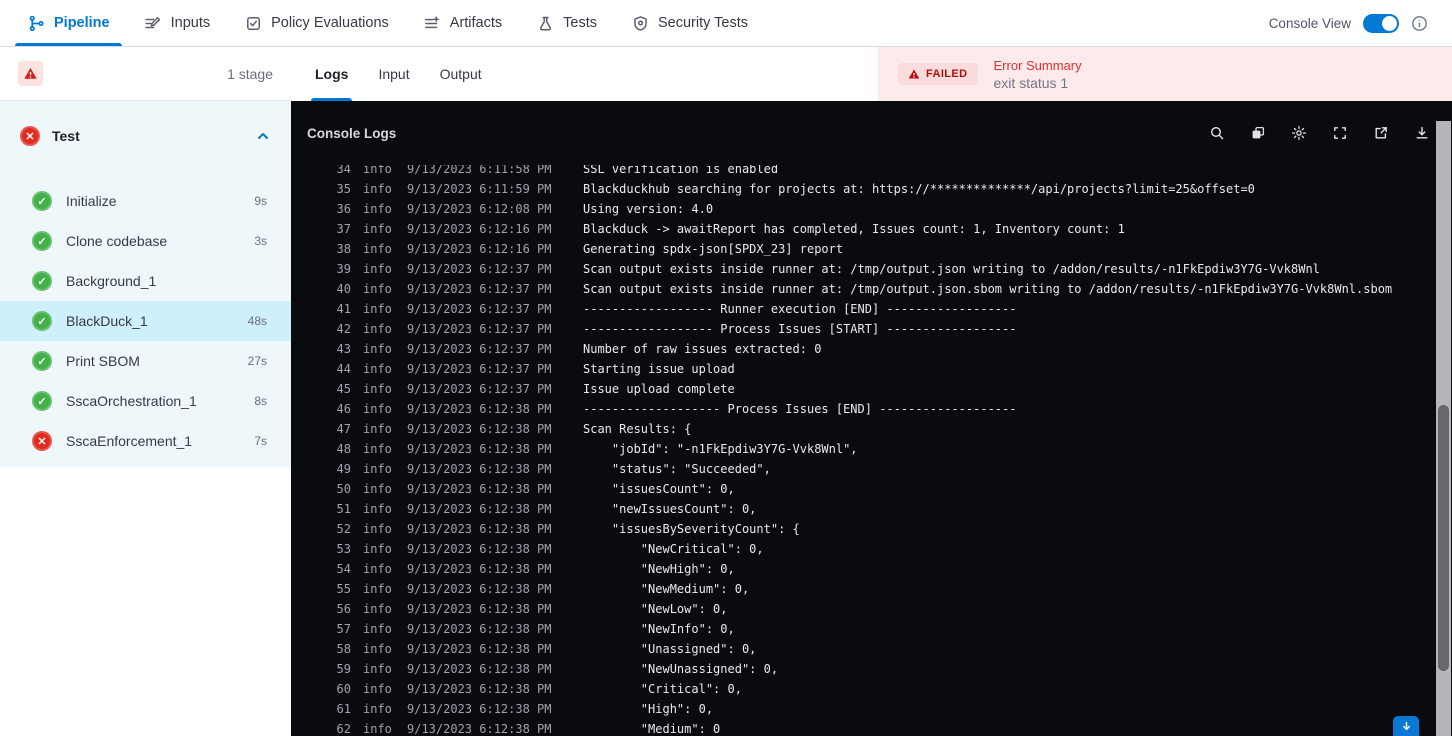 The height and width of the screenshot is (736, 1452). Describe the element at coordinates (36, 23) in the screenshot. I see `pipeline-icon` at that location.